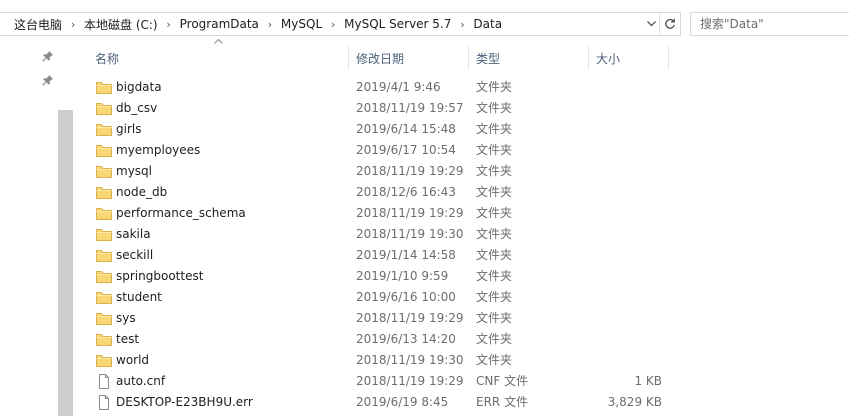 The height and width of the screenshot is (416, 849). What do you see at coordinates (397, 24) in the screenshot?
I see `breadcrumb-mysql-server: MySQL Server 5.7` at bounding box center [397, 24].